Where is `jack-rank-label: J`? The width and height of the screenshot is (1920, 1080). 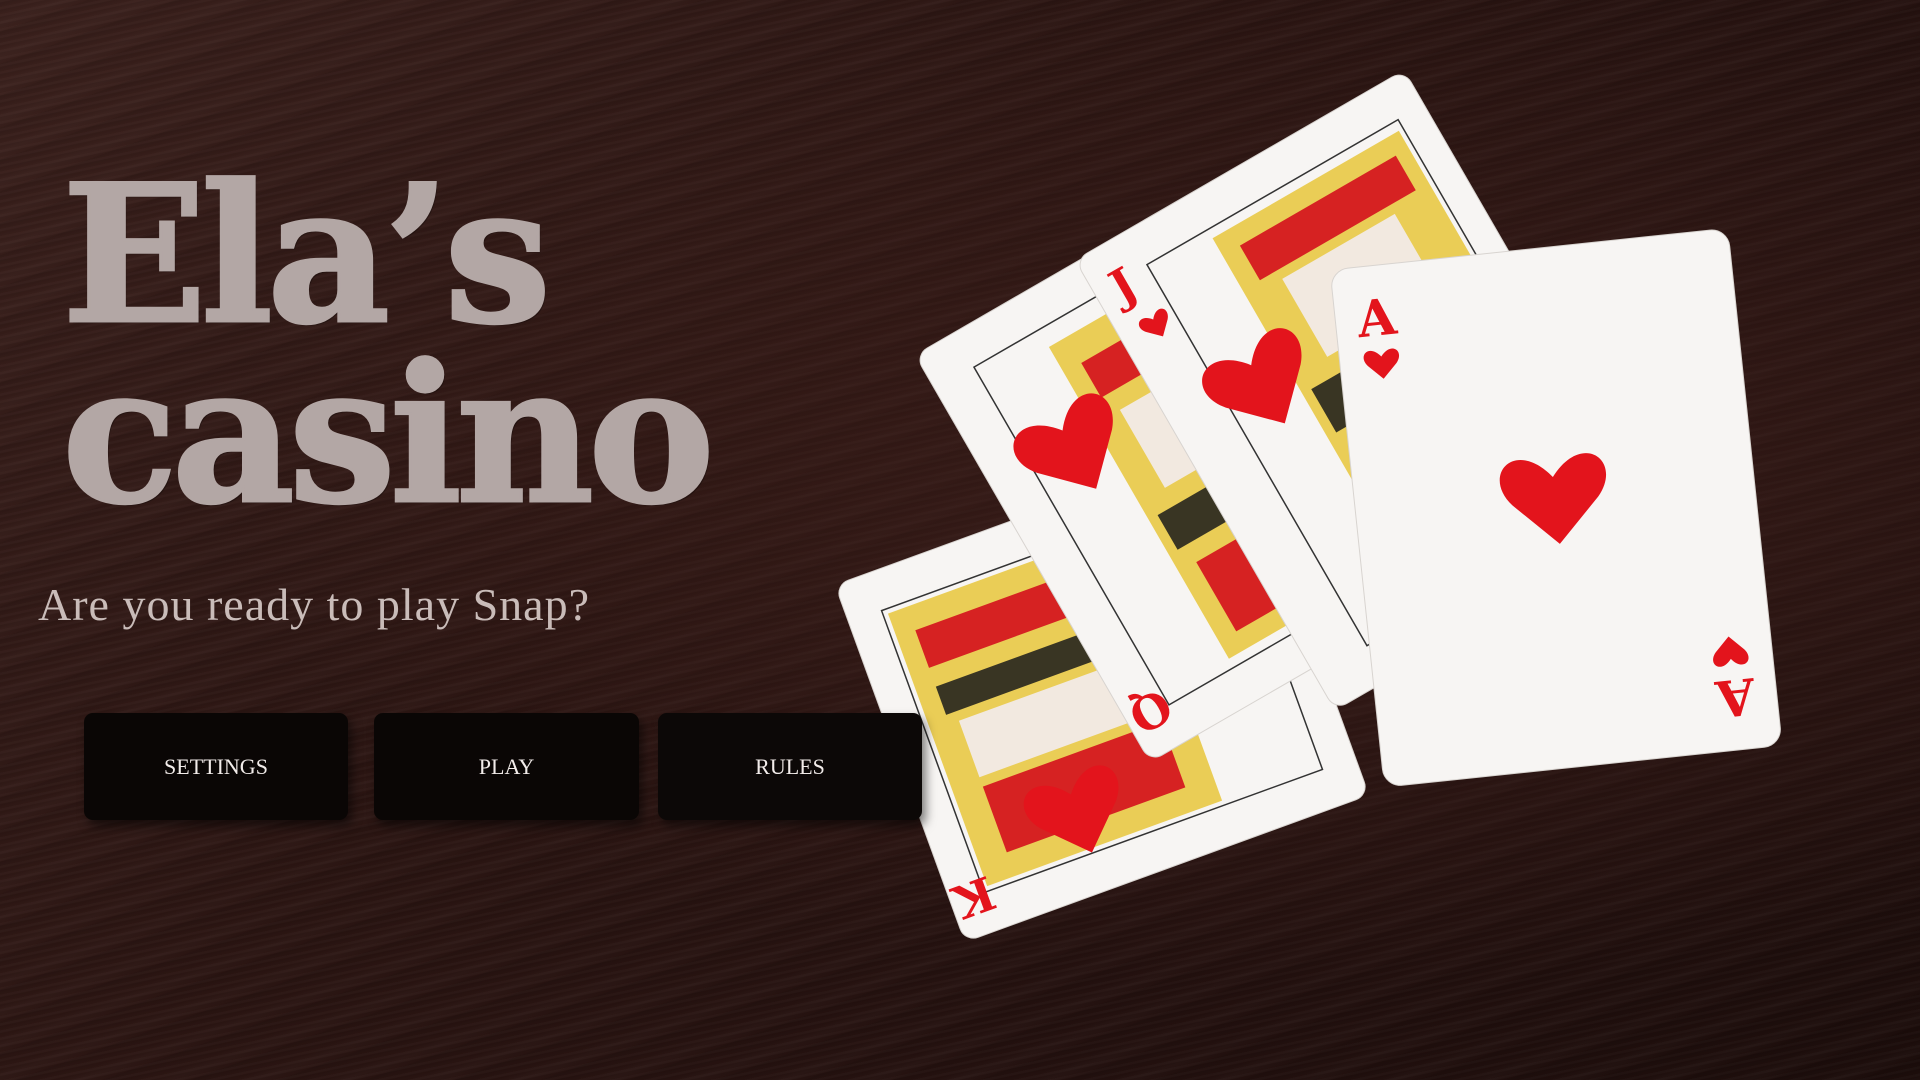 jack-rank-label: J is located at coordinates (1121, 287).